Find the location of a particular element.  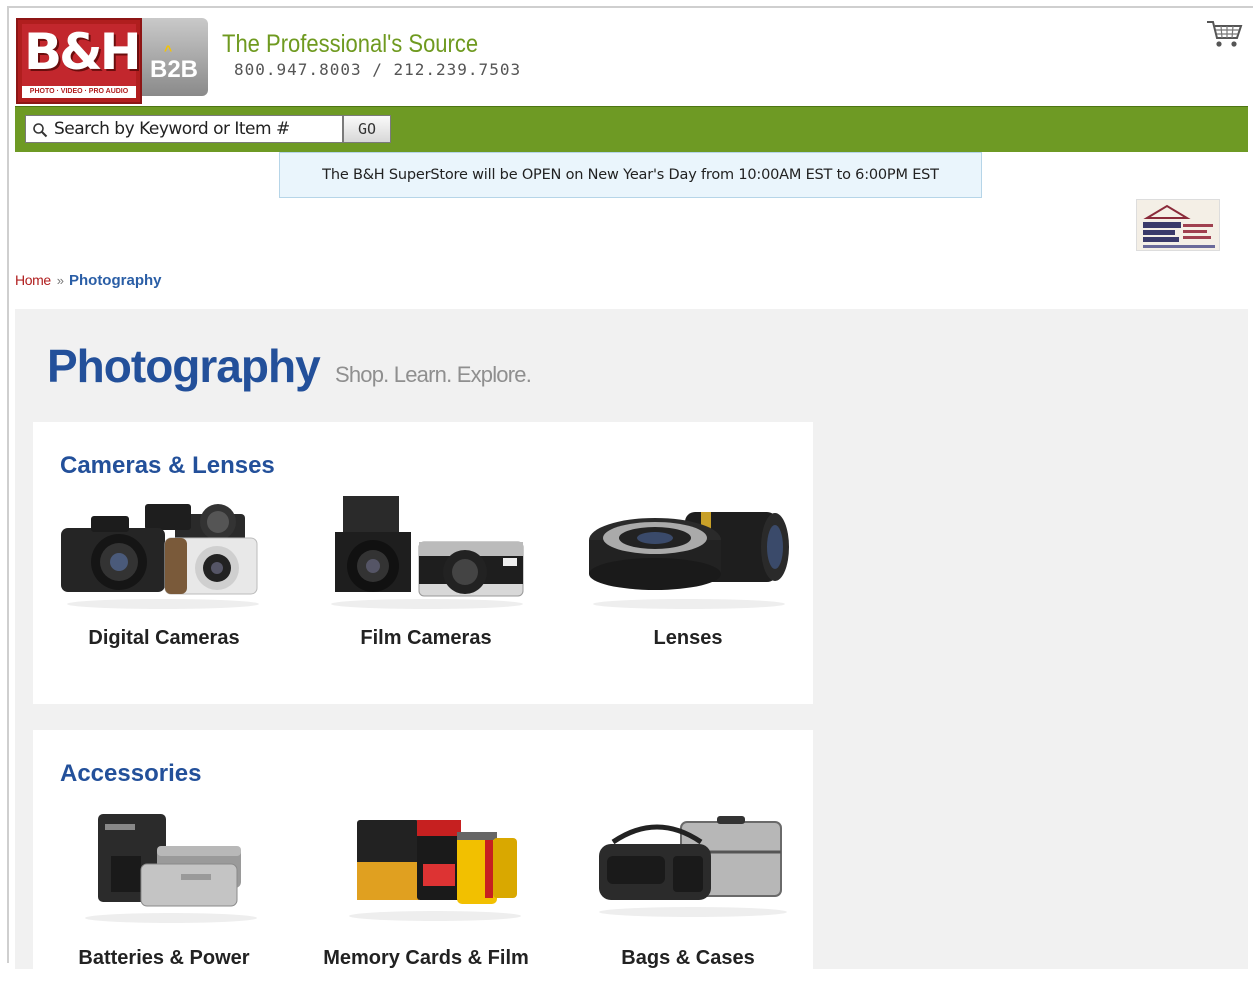

section-title: Cameras & Lenses is located at coordinates (167, 466).